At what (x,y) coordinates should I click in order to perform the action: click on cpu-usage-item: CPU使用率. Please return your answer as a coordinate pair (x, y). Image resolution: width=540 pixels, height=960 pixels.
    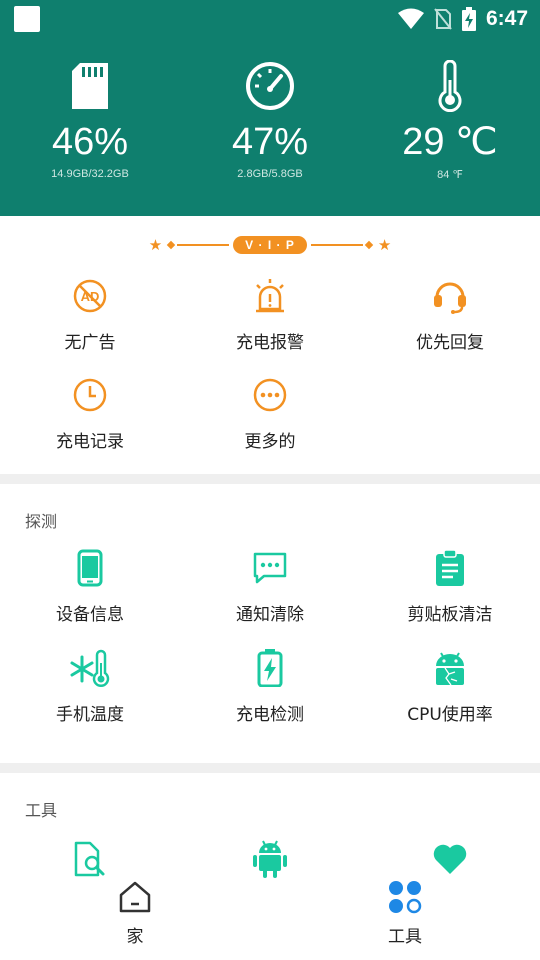
    Looking at the image, I should click on (450, 685).